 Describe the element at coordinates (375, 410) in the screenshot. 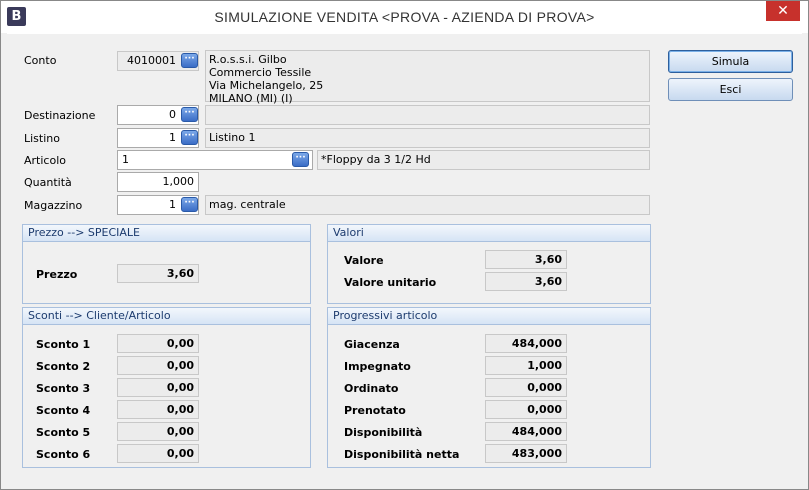

I see `progressivi-row-label: Prenotato` at that location.